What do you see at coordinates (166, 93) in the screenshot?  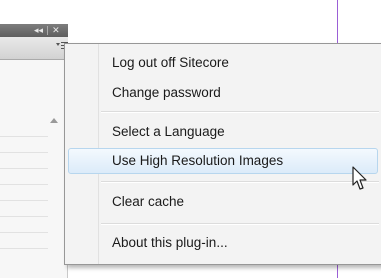 I see `menu-item-change-password: Change password` at bounding box center [166, 93].